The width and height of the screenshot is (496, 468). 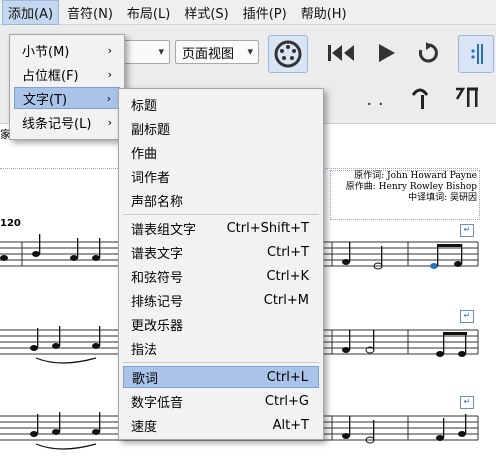 What do you see at coordinates (221, 276) in the screenshot?
I see `menu-item-chord-symbol: 和弦符号 Ctrl+K` at bounding box center [221, 276].